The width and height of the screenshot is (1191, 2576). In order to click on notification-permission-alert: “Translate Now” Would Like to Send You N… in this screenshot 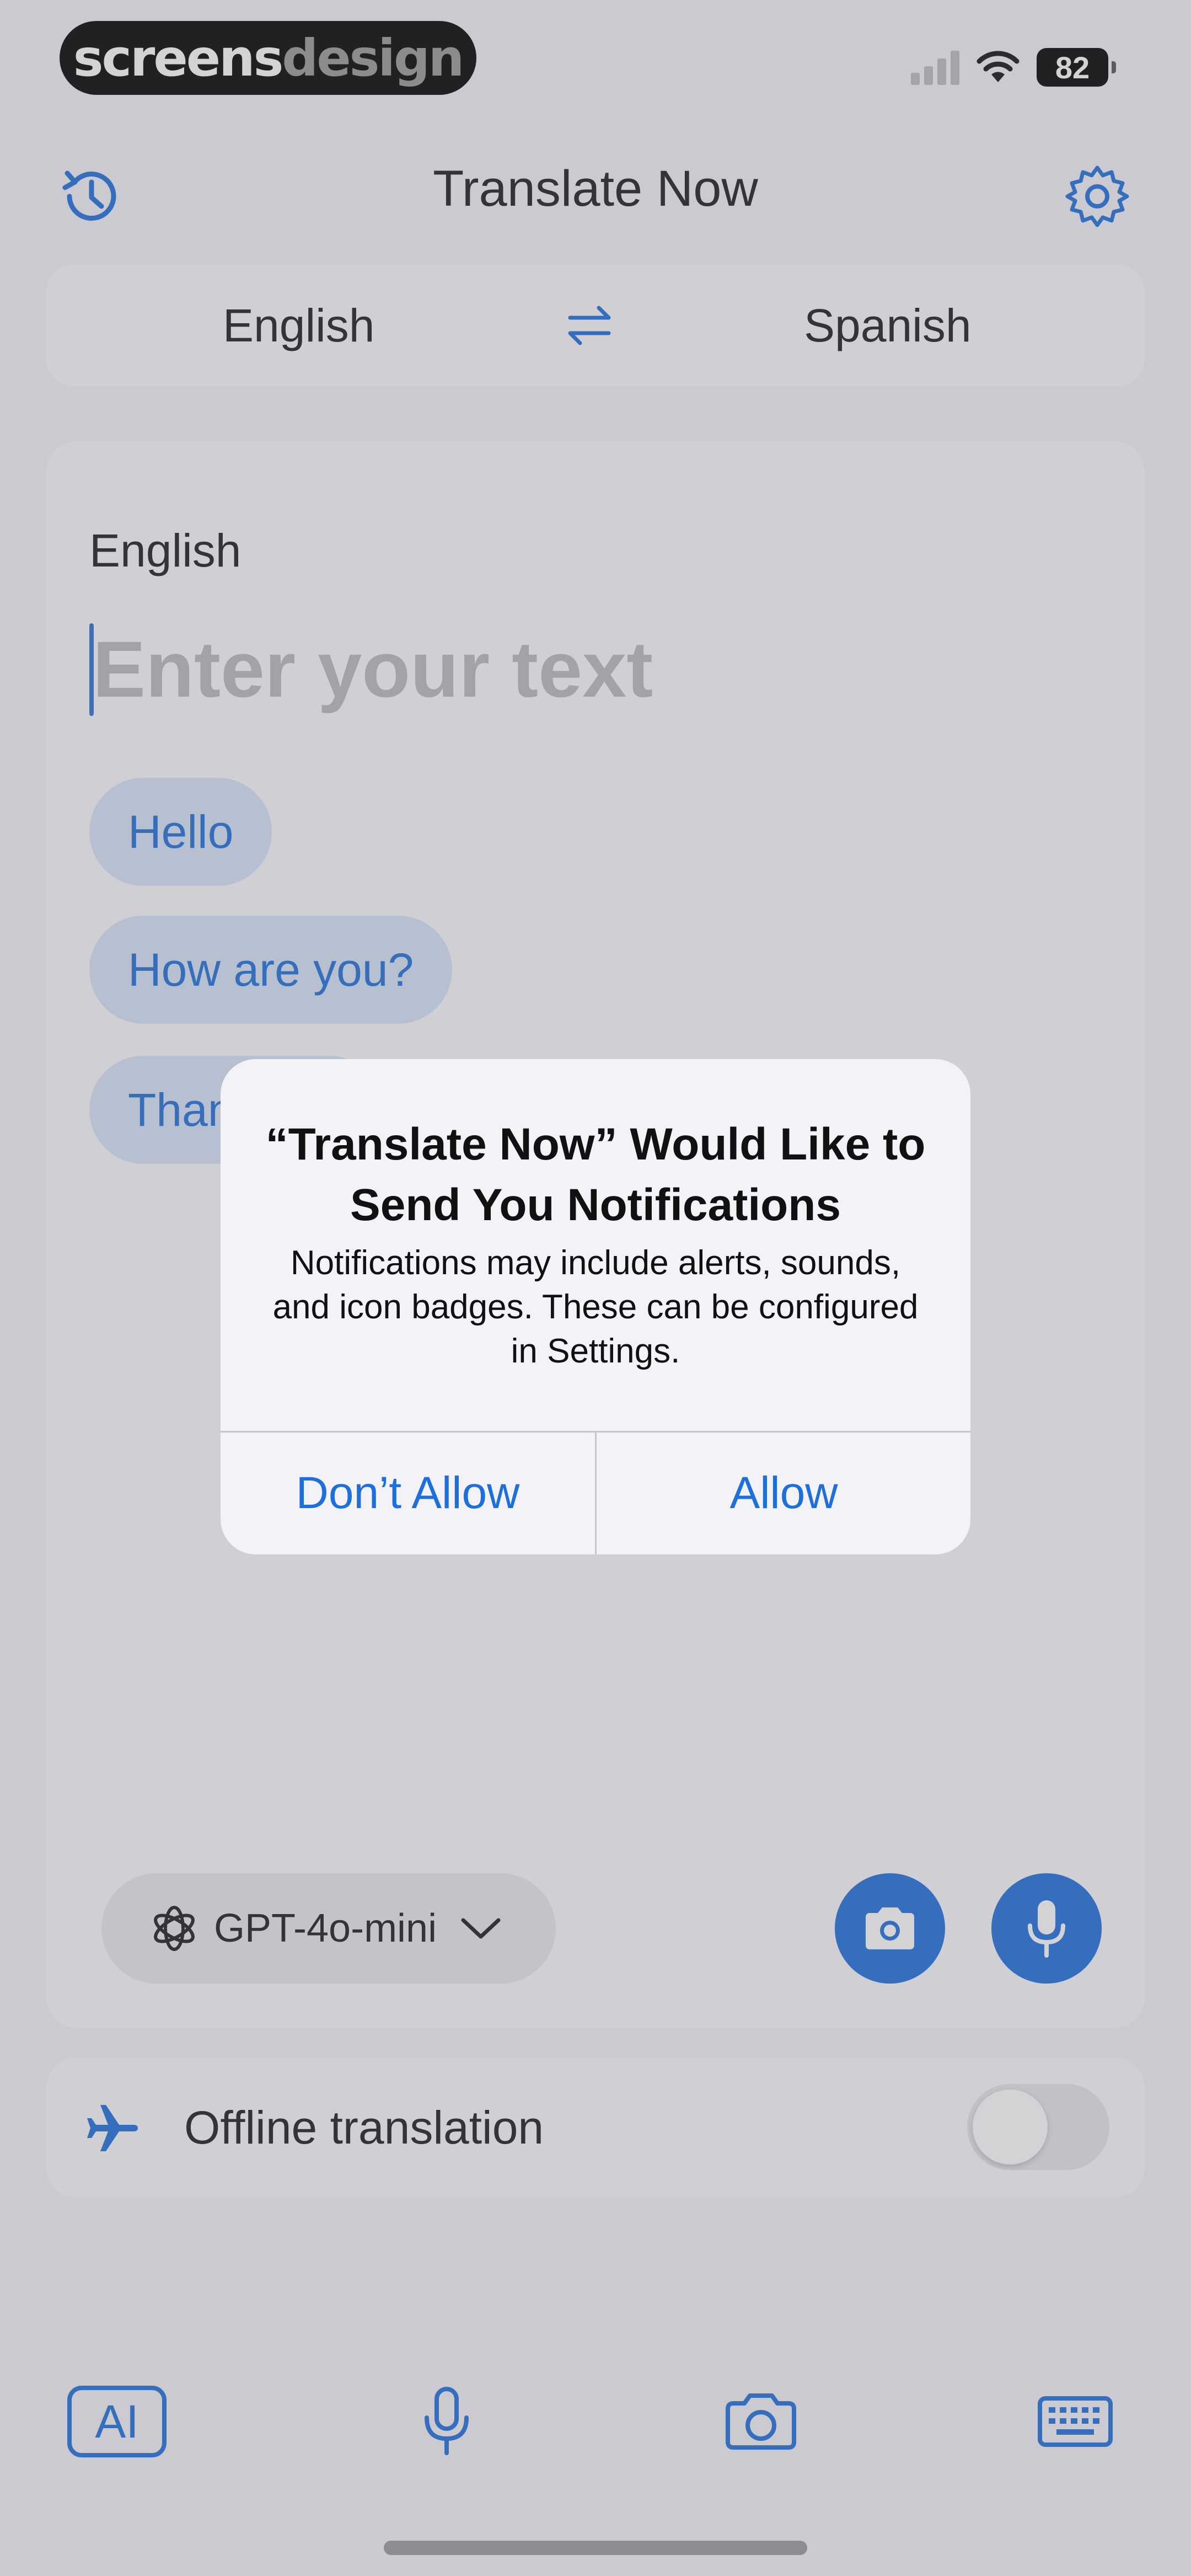, I will do `click(595, 1306)`.